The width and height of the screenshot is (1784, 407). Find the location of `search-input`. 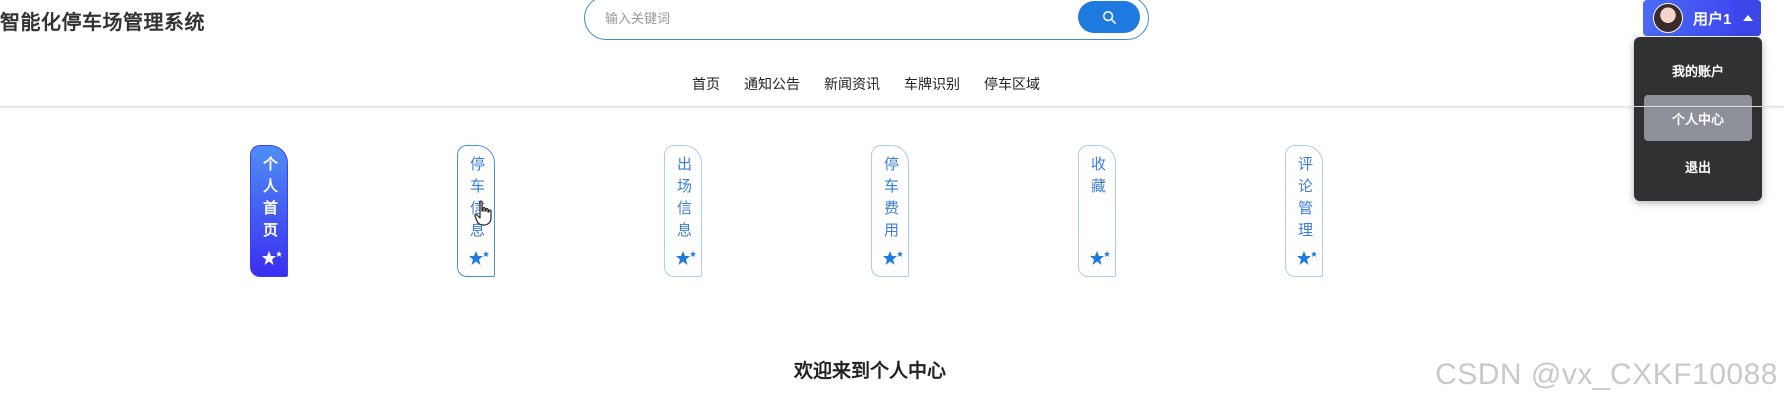

search-input is located at coordinates (815, 18).